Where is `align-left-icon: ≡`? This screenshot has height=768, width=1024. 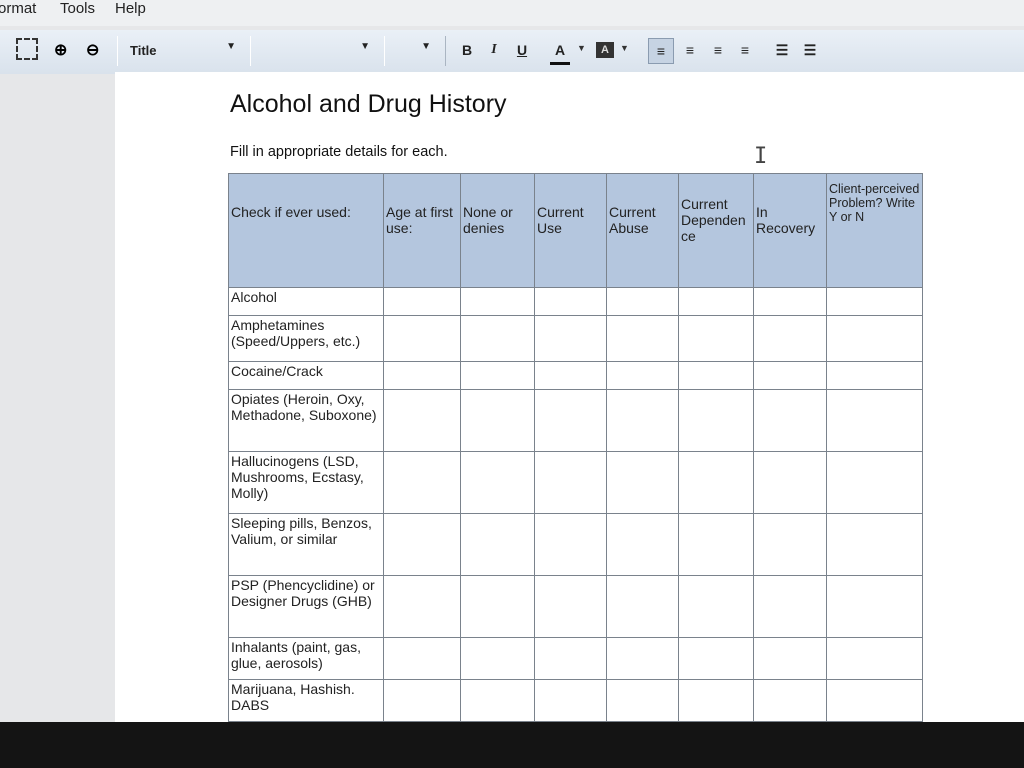 align-left-icon: ≡ is located at coordinates (661, 51).